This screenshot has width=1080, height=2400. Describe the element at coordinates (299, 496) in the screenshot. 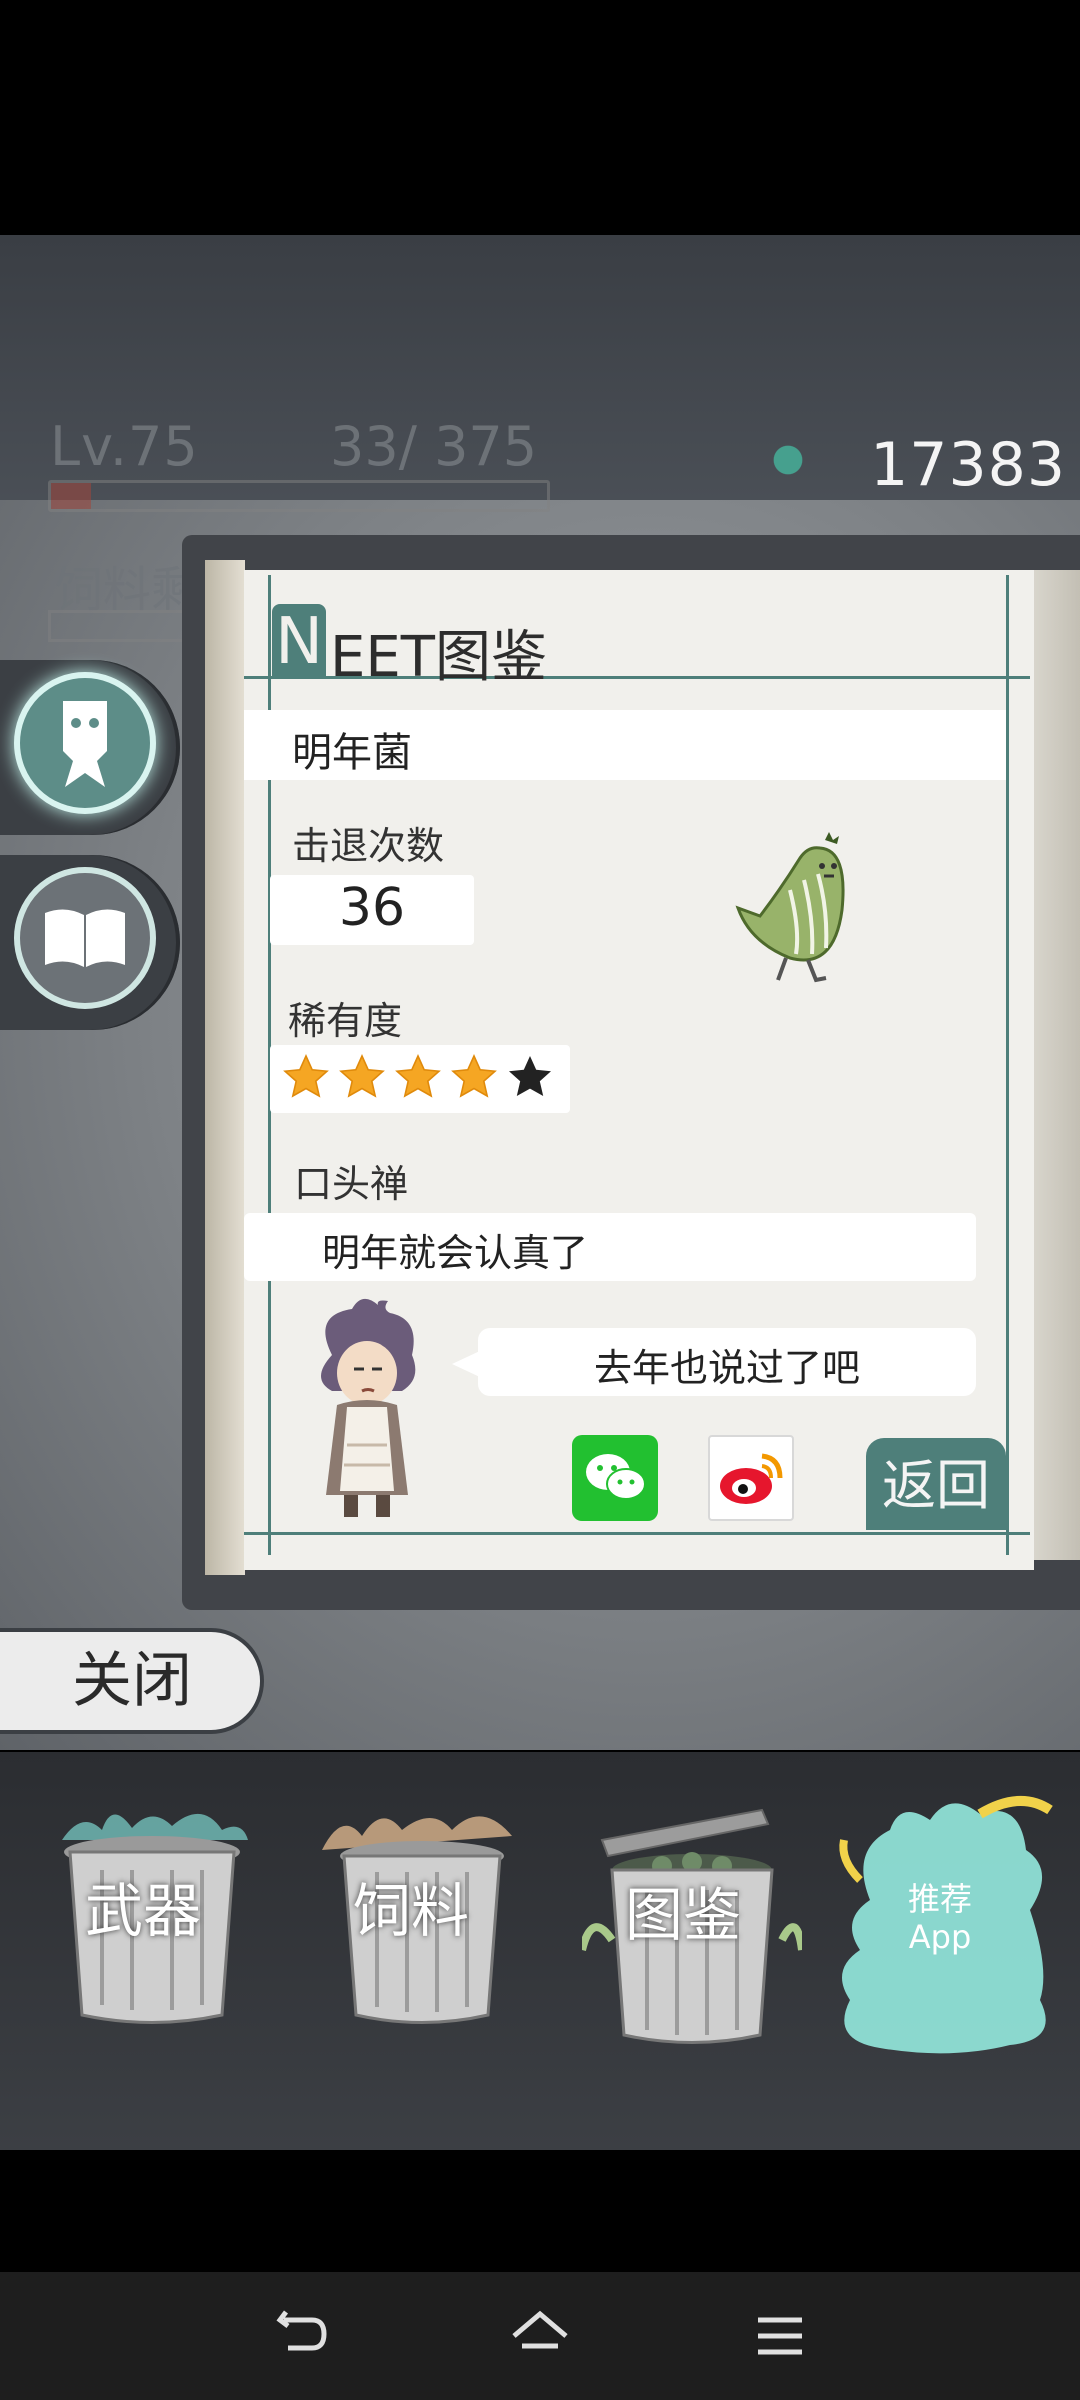

I see `exp-bar` at that location.